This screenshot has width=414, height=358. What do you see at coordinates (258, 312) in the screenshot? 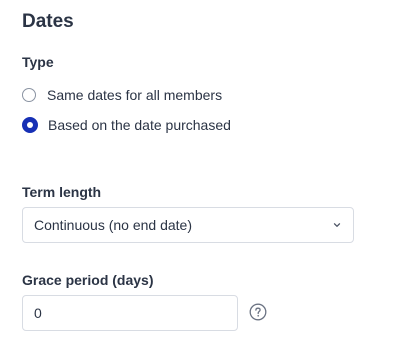
I see `question-circle-icon` at bounding box center [258, 312].